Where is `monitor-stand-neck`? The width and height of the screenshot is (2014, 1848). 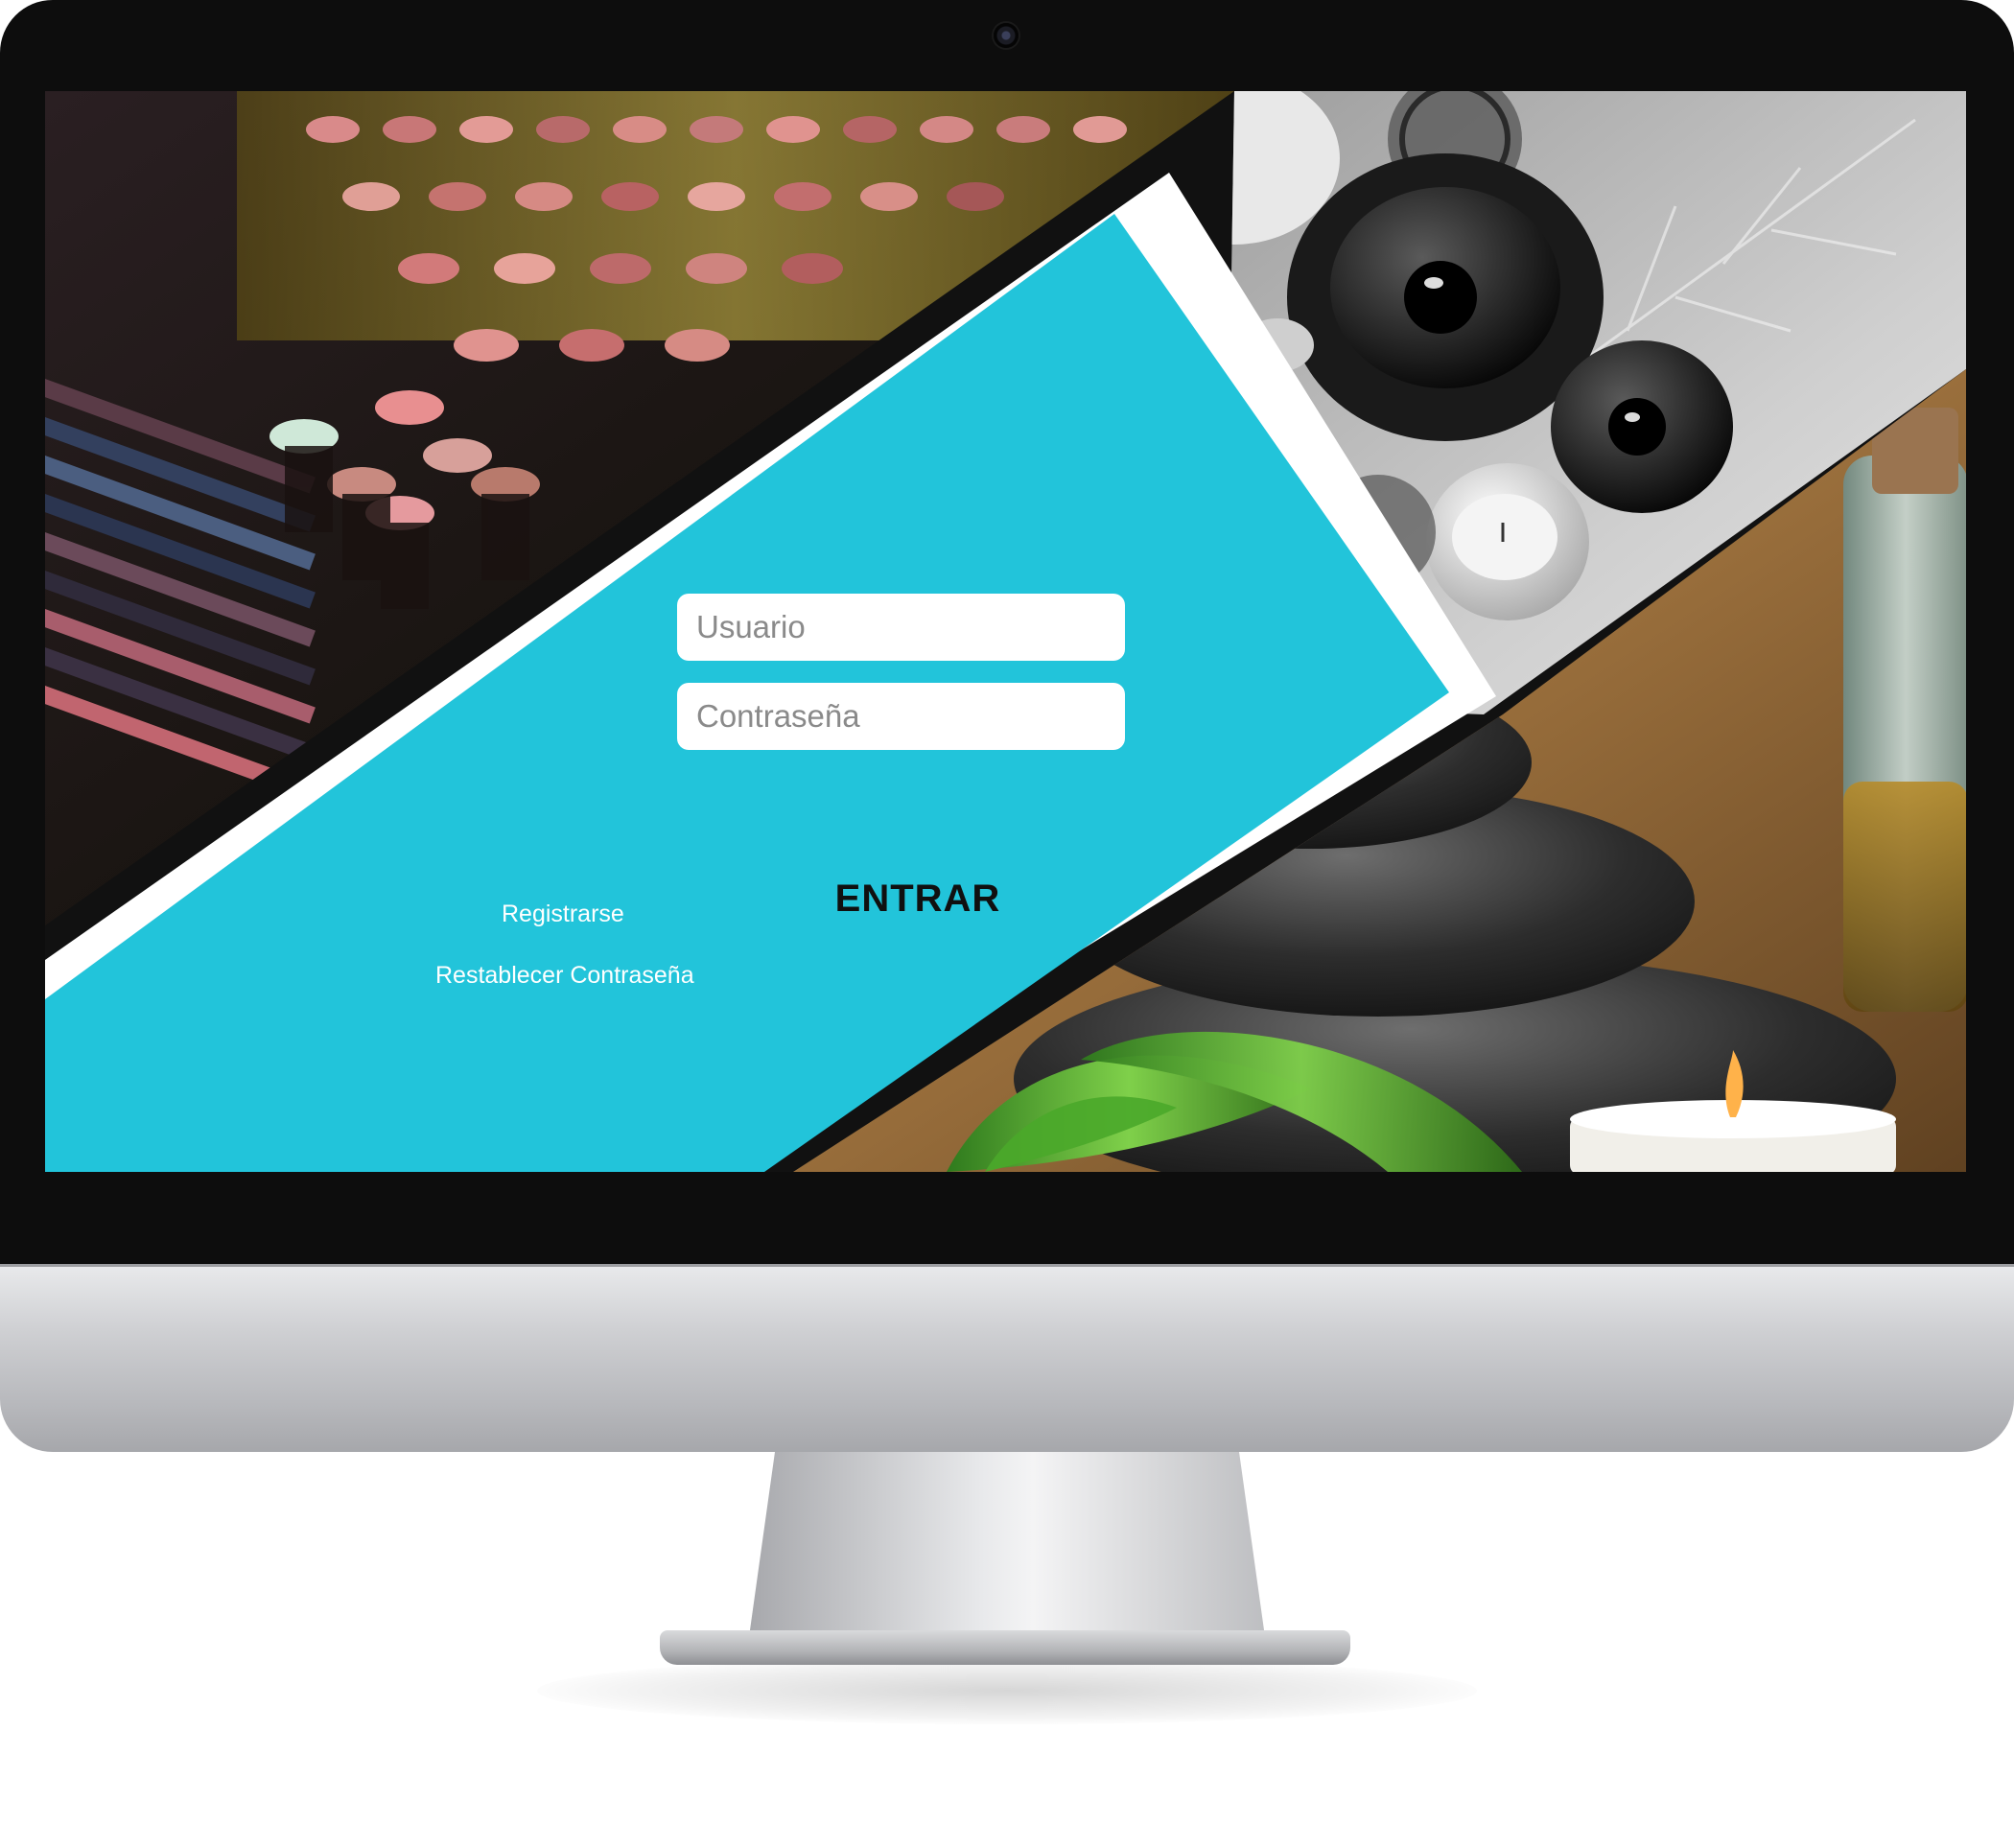
monitor-stand-neck is located at coordinates (1007, 1548).